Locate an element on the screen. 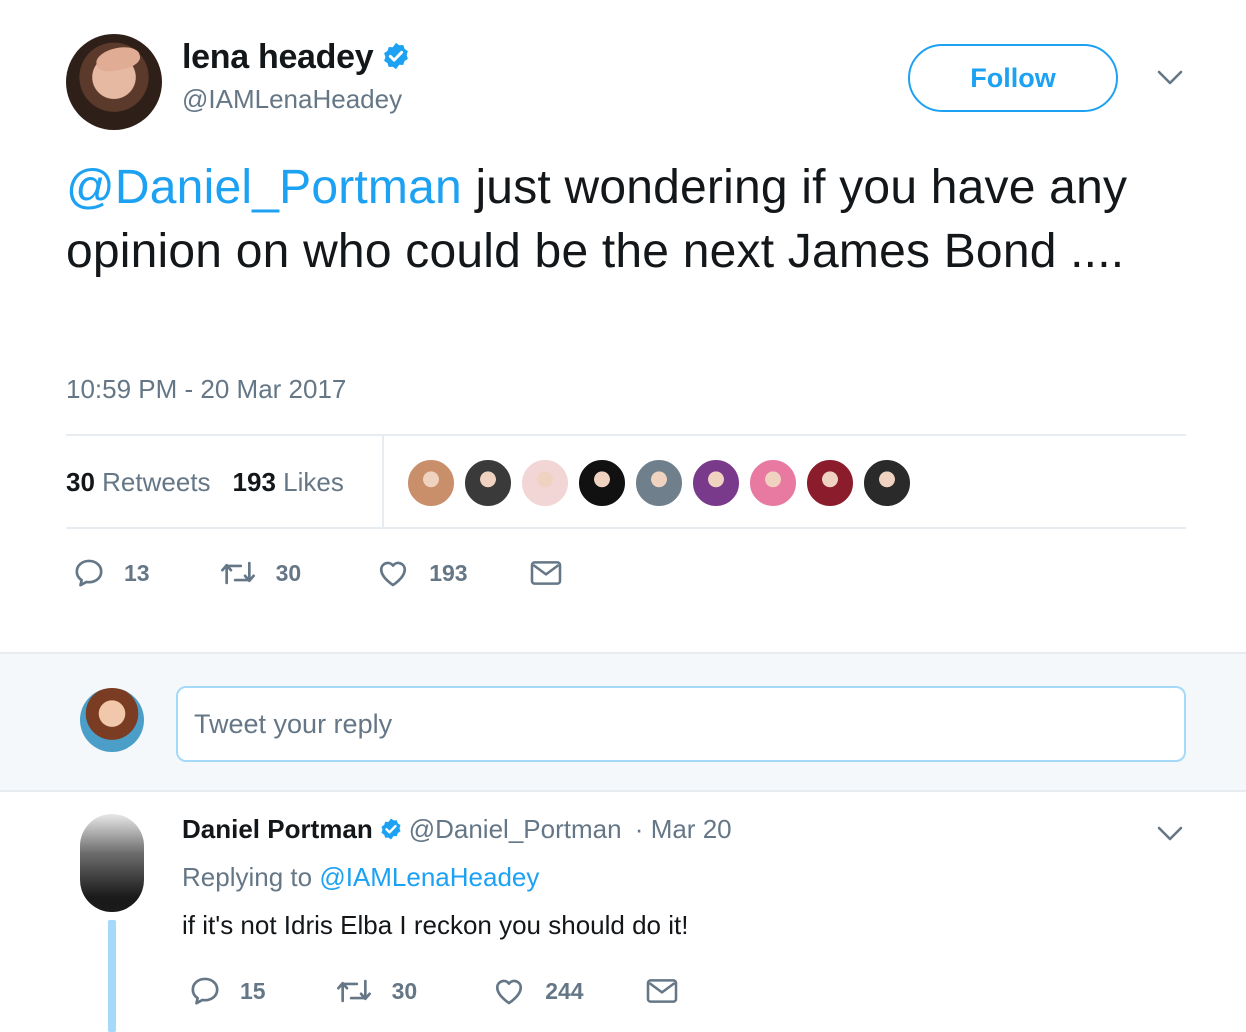 This screenshot has height=1032, width=1246. reply-input is located at coordinates (681, 724).